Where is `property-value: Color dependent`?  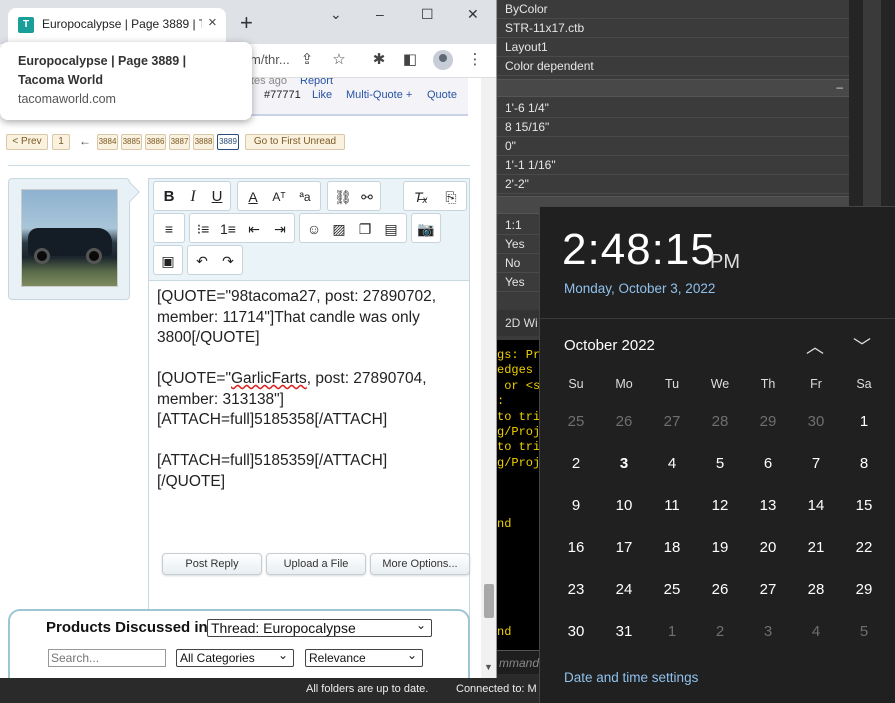
property-value: Color dependent is located at coordinates (673, 66).